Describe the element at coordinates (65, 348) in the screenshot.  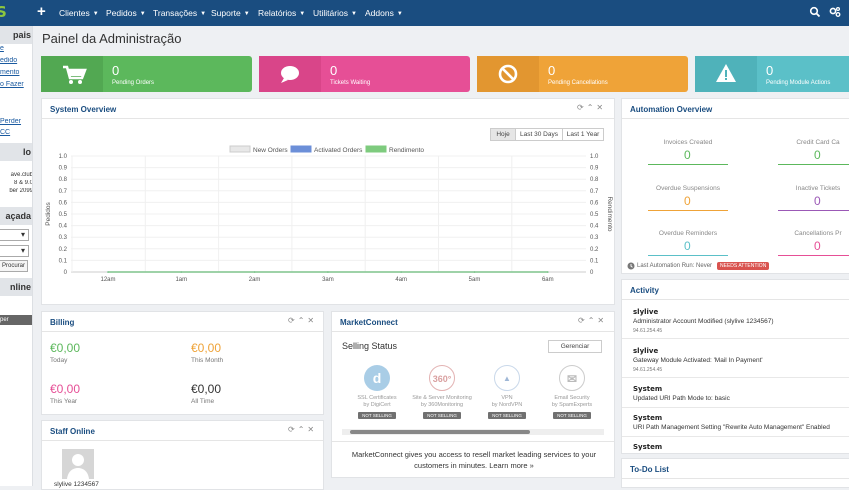
I see `billing-today-value: €0,00` at that location.